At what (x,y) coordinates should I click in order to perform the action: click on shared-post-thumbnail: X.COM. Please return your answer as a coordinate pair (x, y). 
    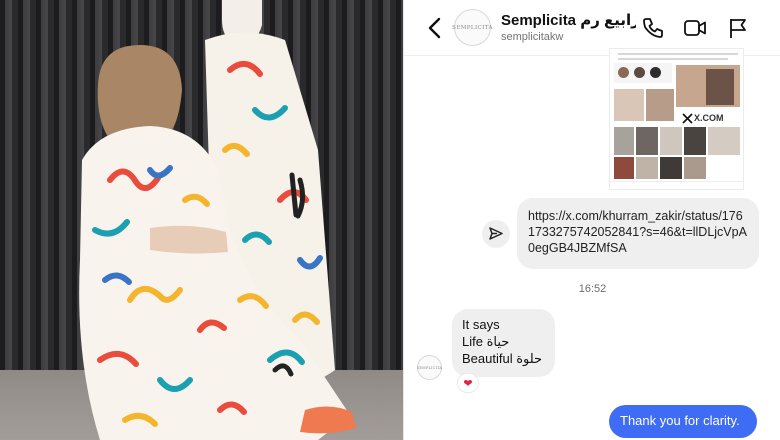
    Looking at the image, I should click on (676, 119).